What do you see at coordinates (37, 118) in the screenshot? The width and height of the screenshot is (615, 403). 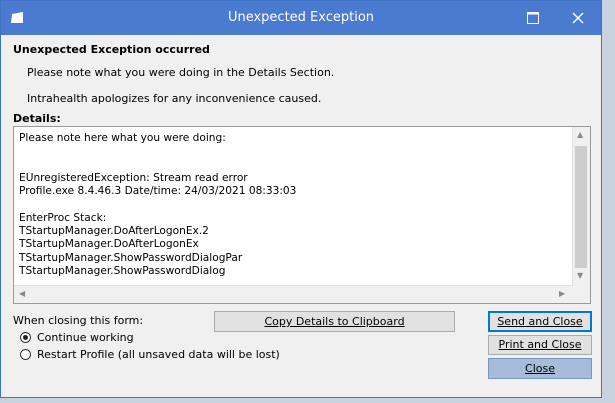 I see `details-label: Details:` at bounding box center [37, 118].